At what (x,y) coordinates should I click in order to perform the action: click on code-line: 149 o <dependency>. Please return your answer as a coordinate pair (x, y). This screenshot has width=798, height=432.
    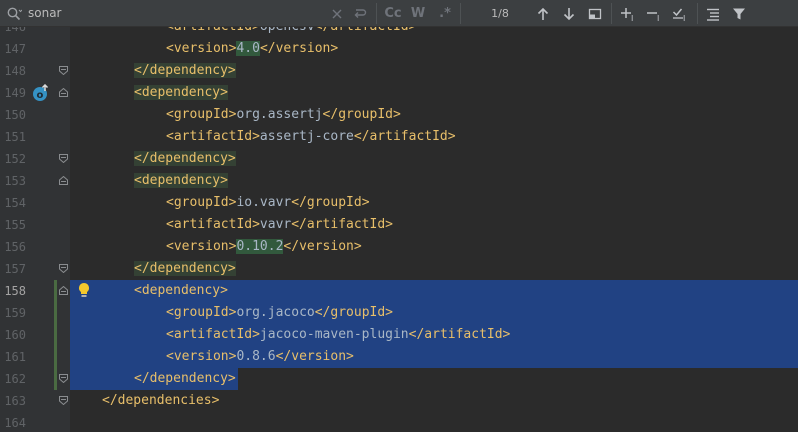
    Looking at the image, I should click on (399, 93).